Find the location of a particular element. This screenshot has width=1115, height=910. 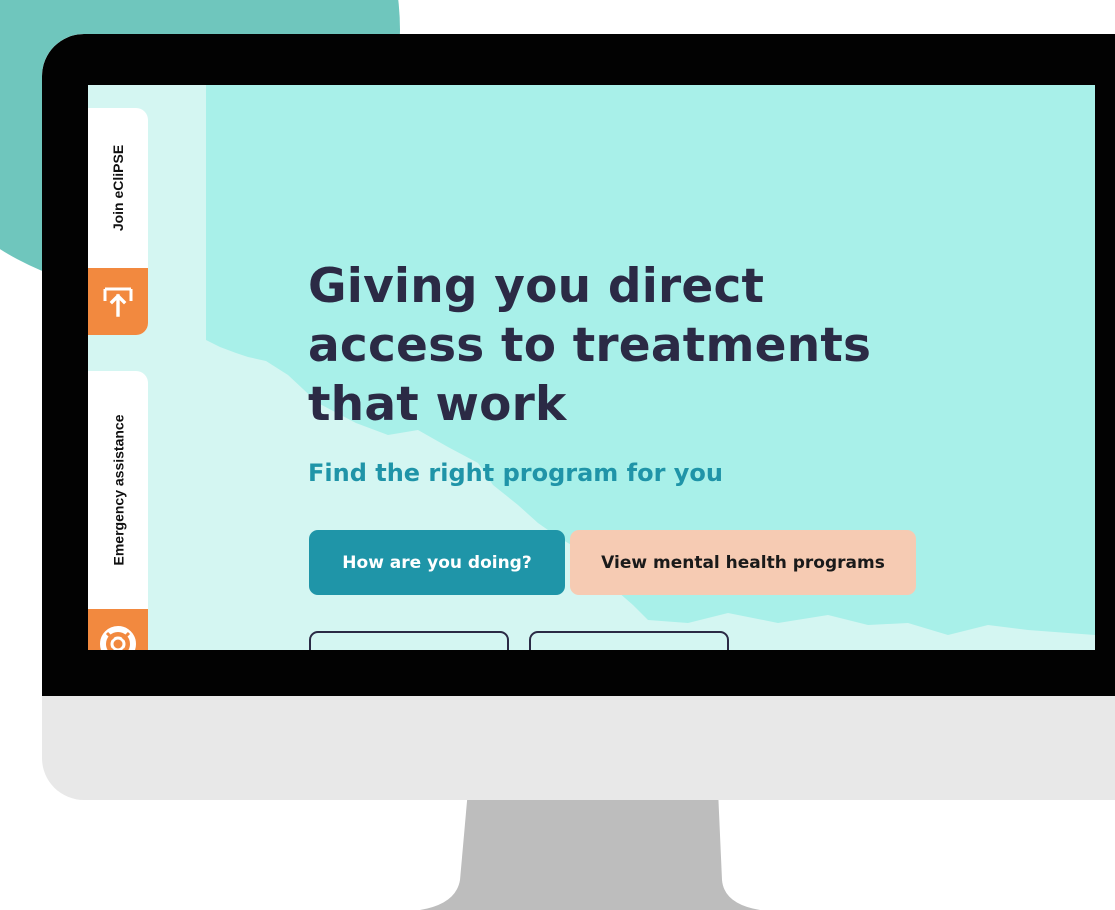

hero-subtitle: Find the right program for you is located at coordinates (516, 473).